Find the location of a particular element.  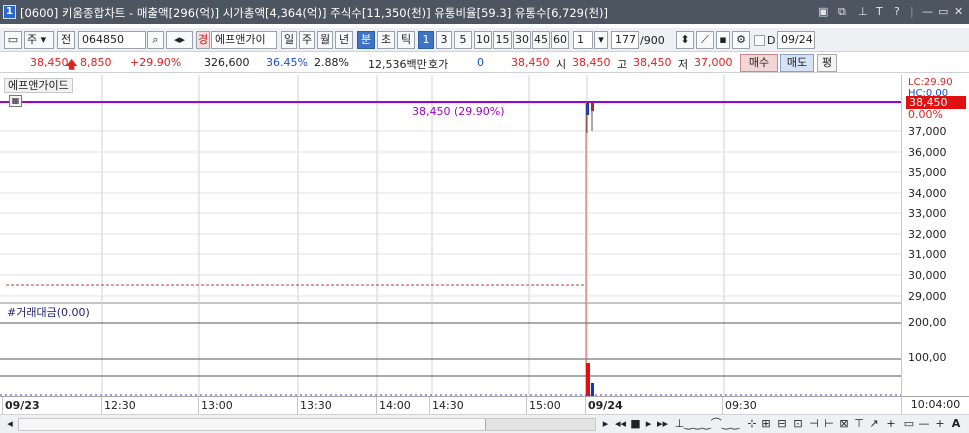

open-price: 38,450 is located at coordinates (591, 62).